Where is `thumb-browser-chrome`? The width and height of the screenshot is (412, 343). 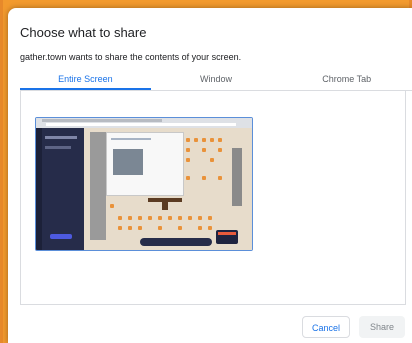
thumb-browser-chrome is located at coordinates (144, 123).